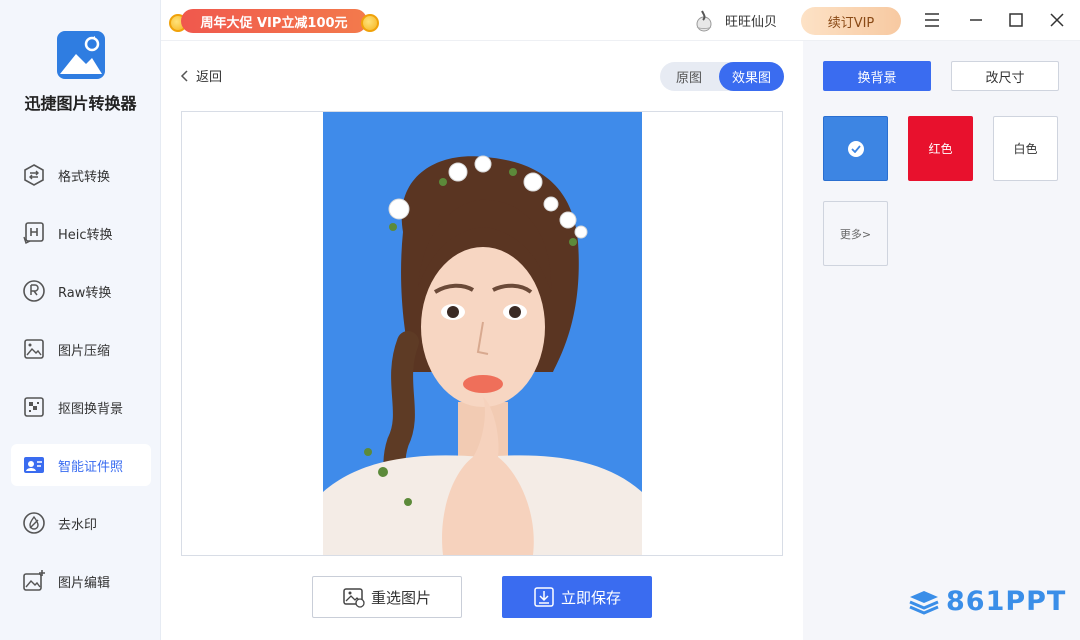  What do you see at coordinates (1025, 148) in the screenshot?
I see `color-swatch-white: 白色` at bounding box center [1025, 148].